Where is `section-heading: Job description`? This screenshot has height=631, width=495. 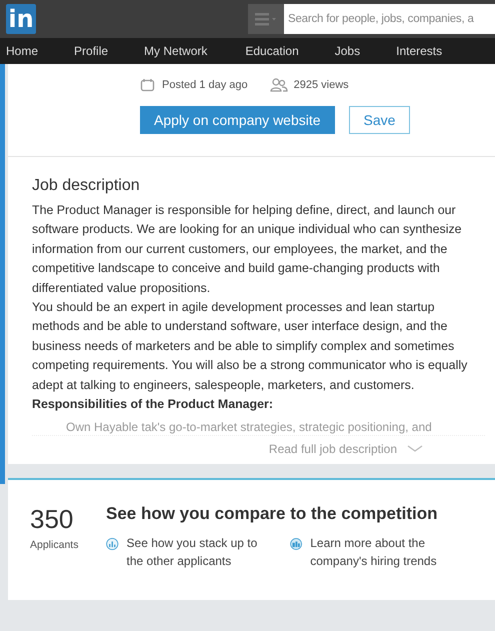
section-heading: Job description is located at coordinates (86, 186).